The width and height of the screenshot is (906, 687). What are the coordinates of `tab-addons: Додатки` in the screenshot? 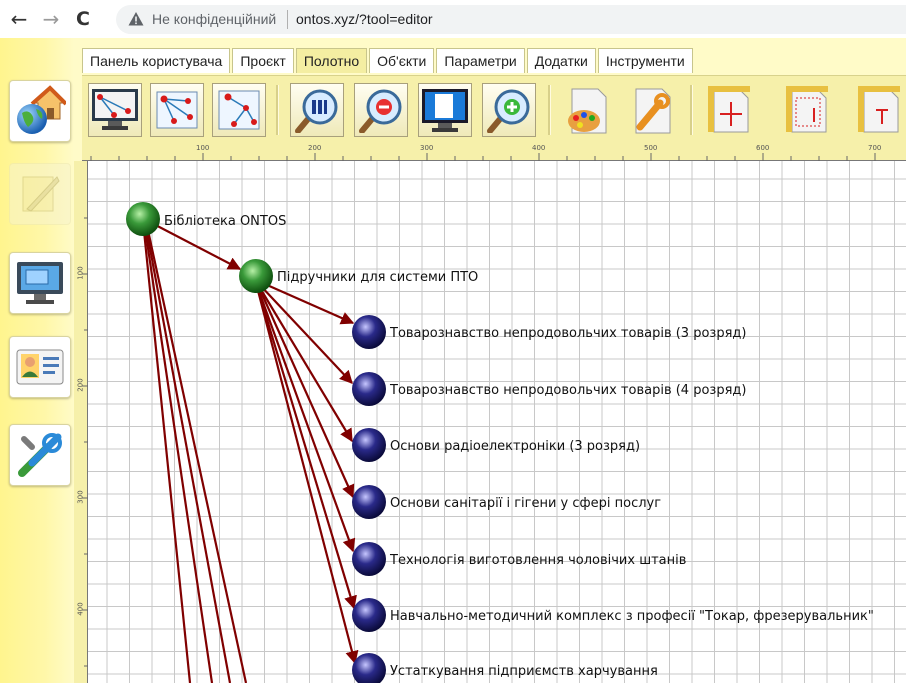 It's located at (561, 60).